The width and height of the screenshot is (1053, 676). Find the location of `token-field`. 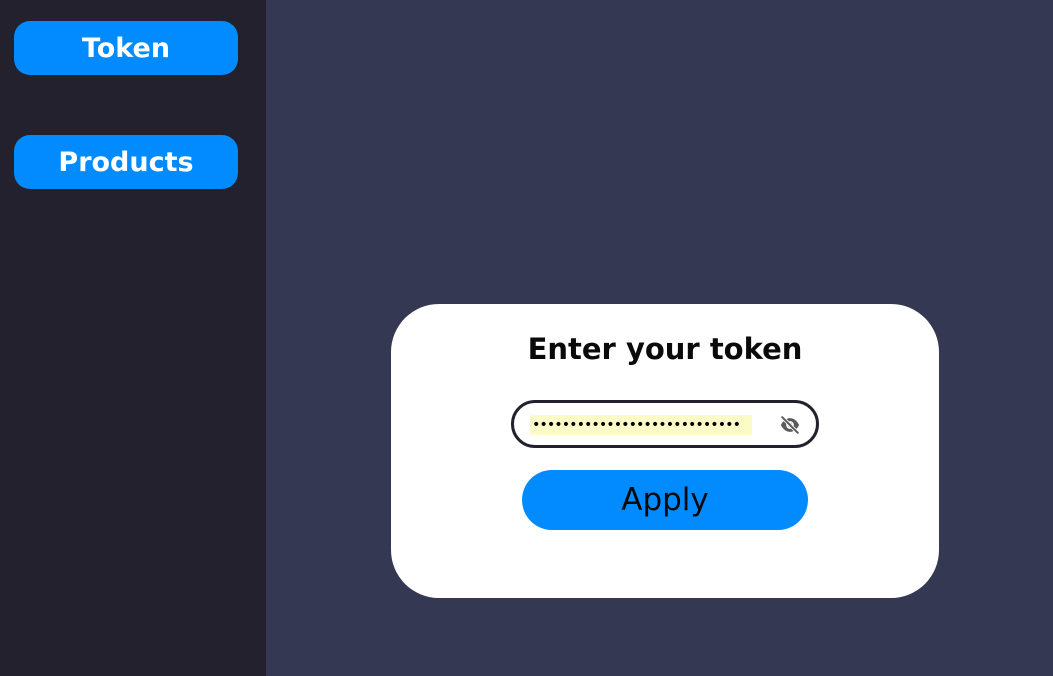

token-field is located at coordinates (665, 424).